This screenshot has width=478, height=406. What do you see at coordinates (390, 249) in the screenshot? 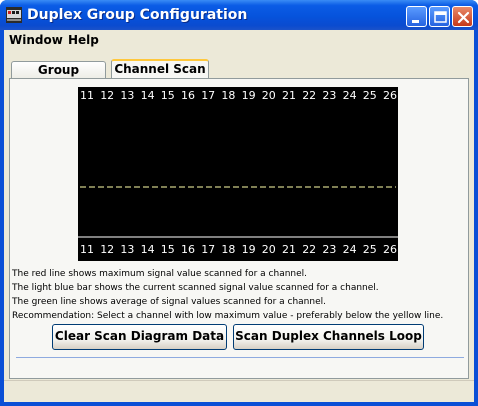
I see `channel-tick-bottom: 26` at bounding box center [390, 249].